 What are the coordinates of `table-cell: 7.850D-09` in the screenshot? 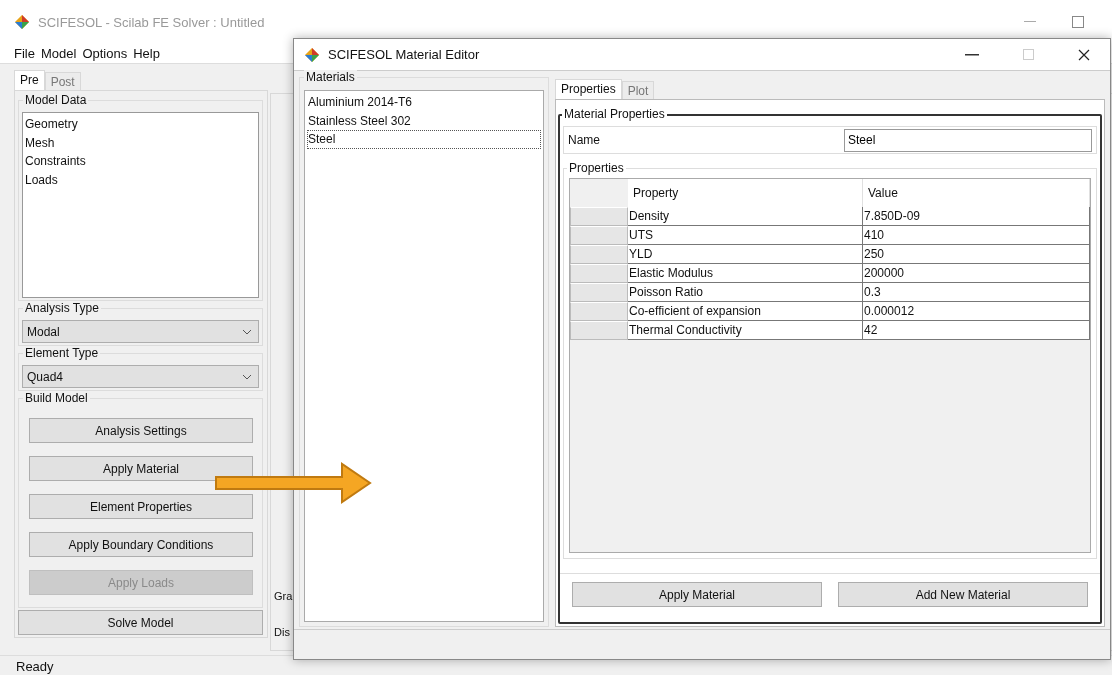 It's located at (976, 216).